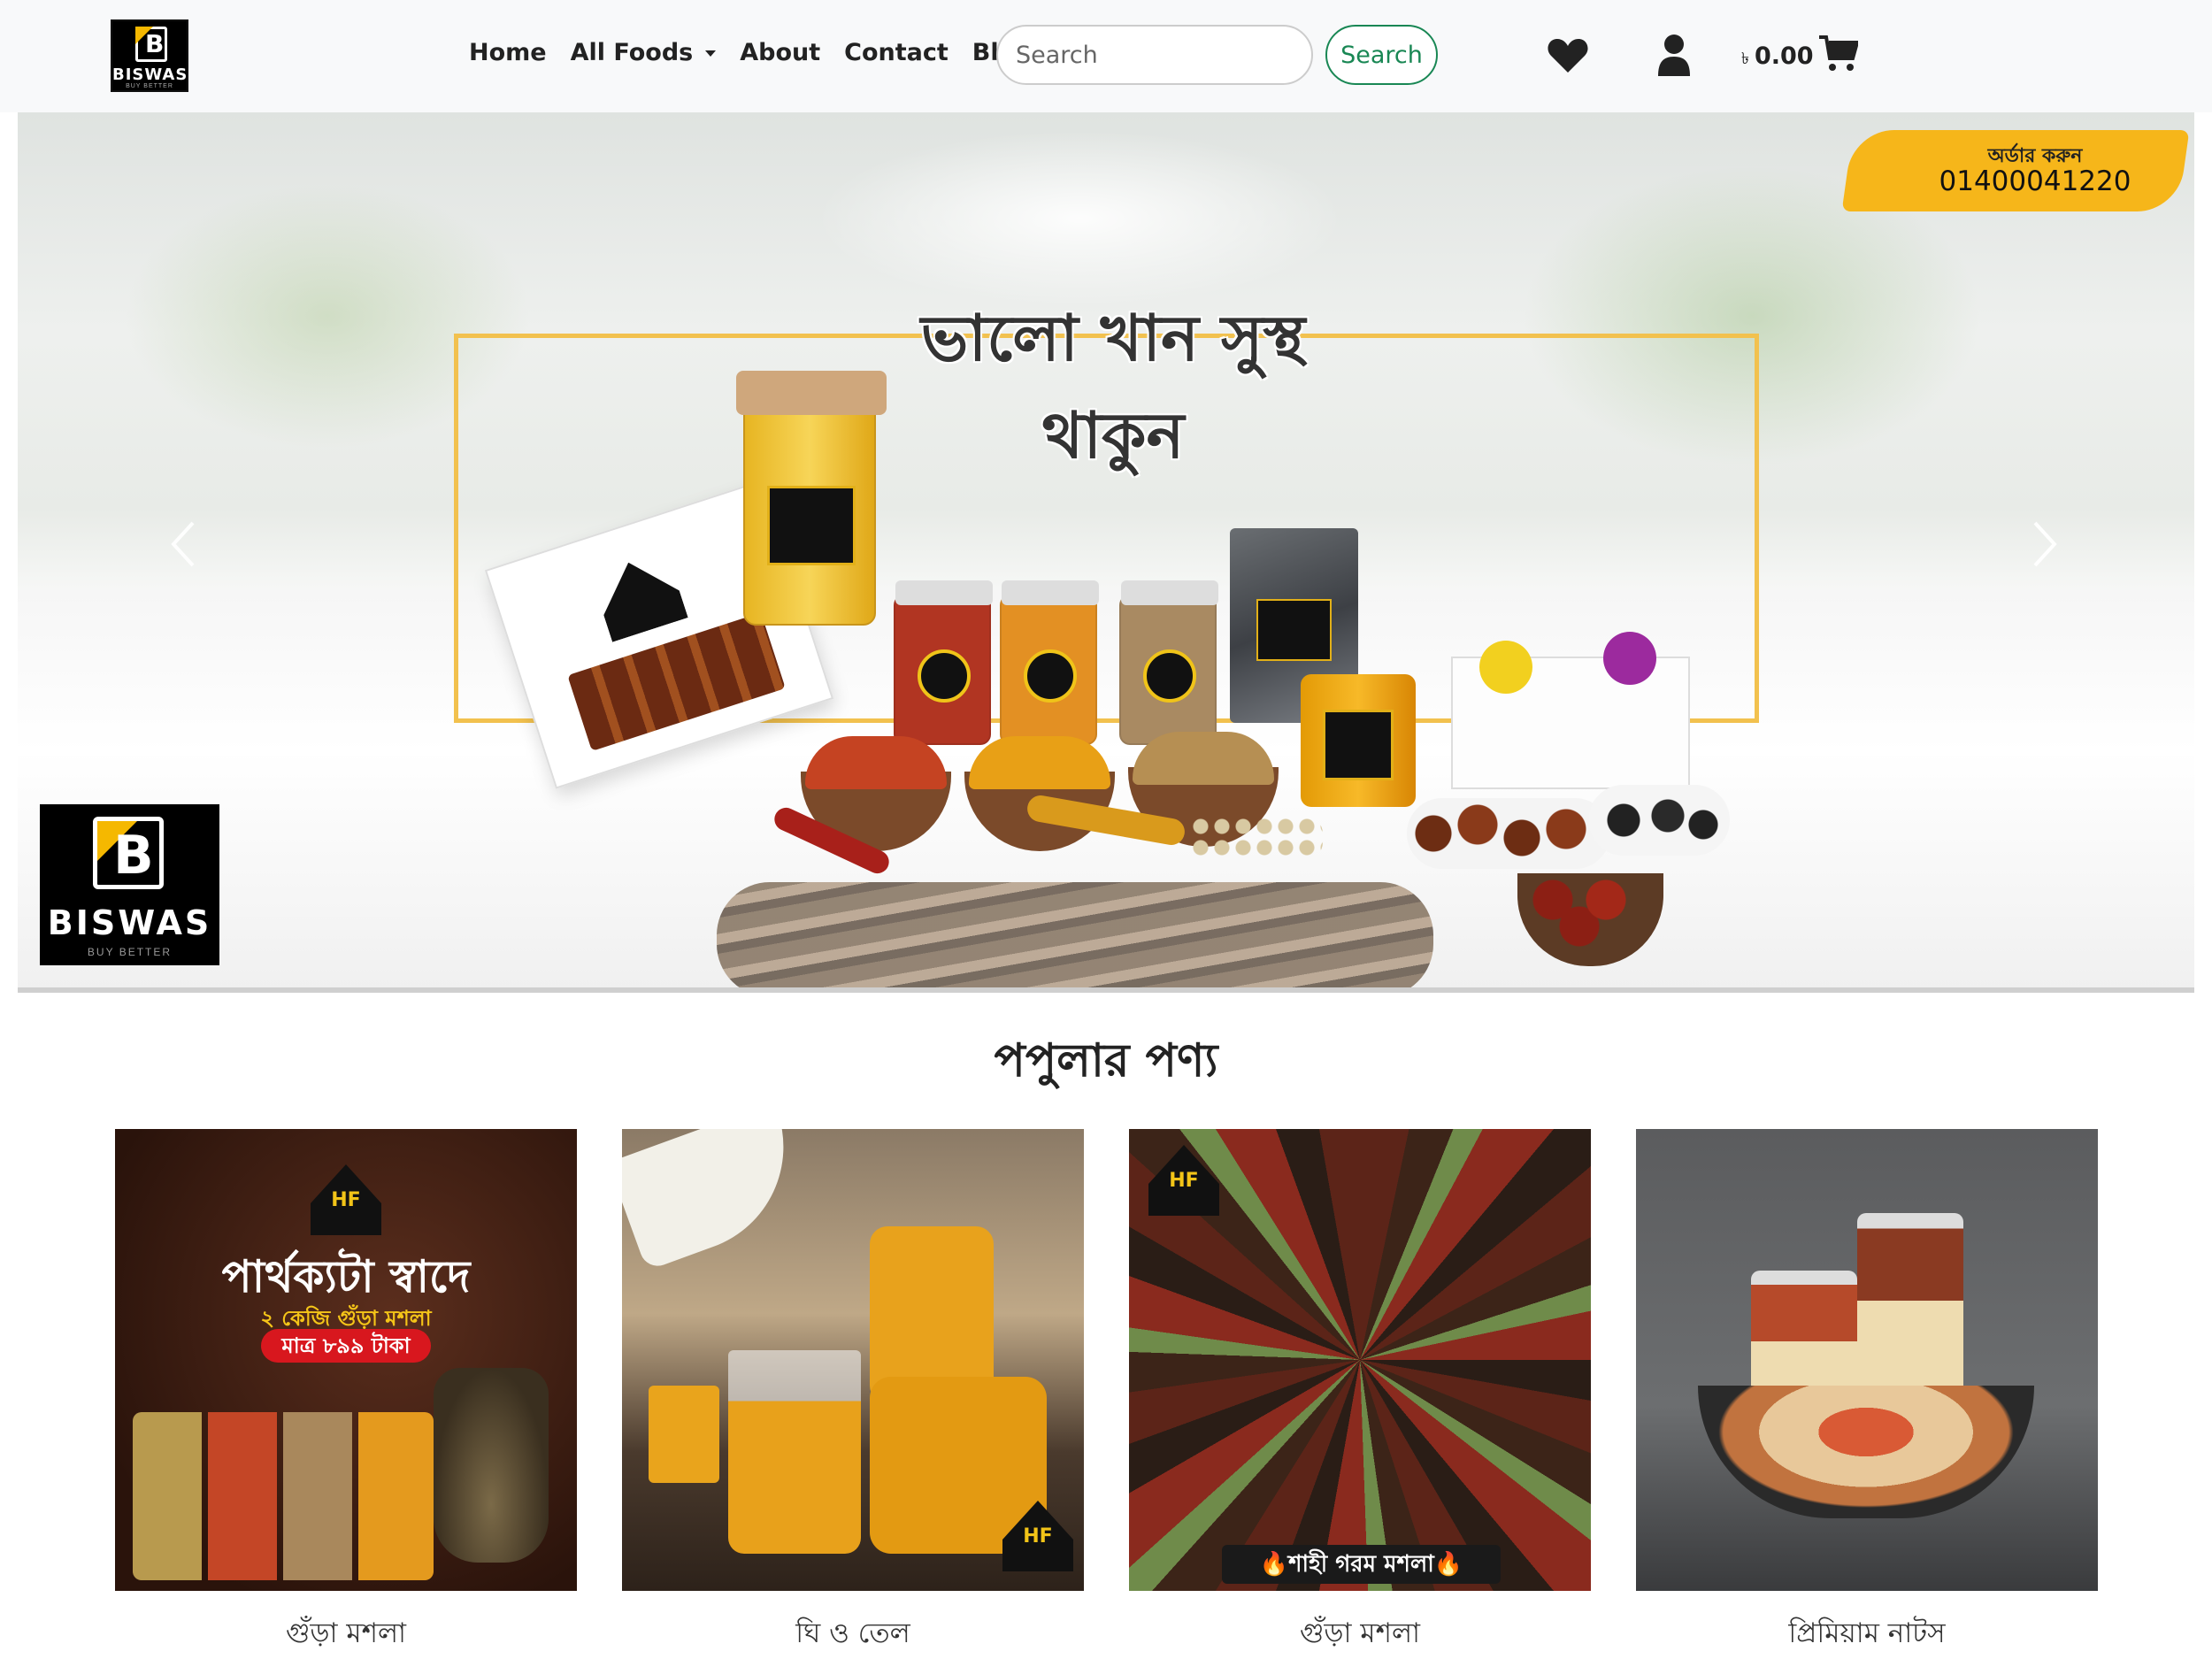 The width and height of the screenshot is (2212, 1659). Describe the element at coordinates (149, 86) in the screenshot. I see `logo-tagline: BUY BETTER` at that location.